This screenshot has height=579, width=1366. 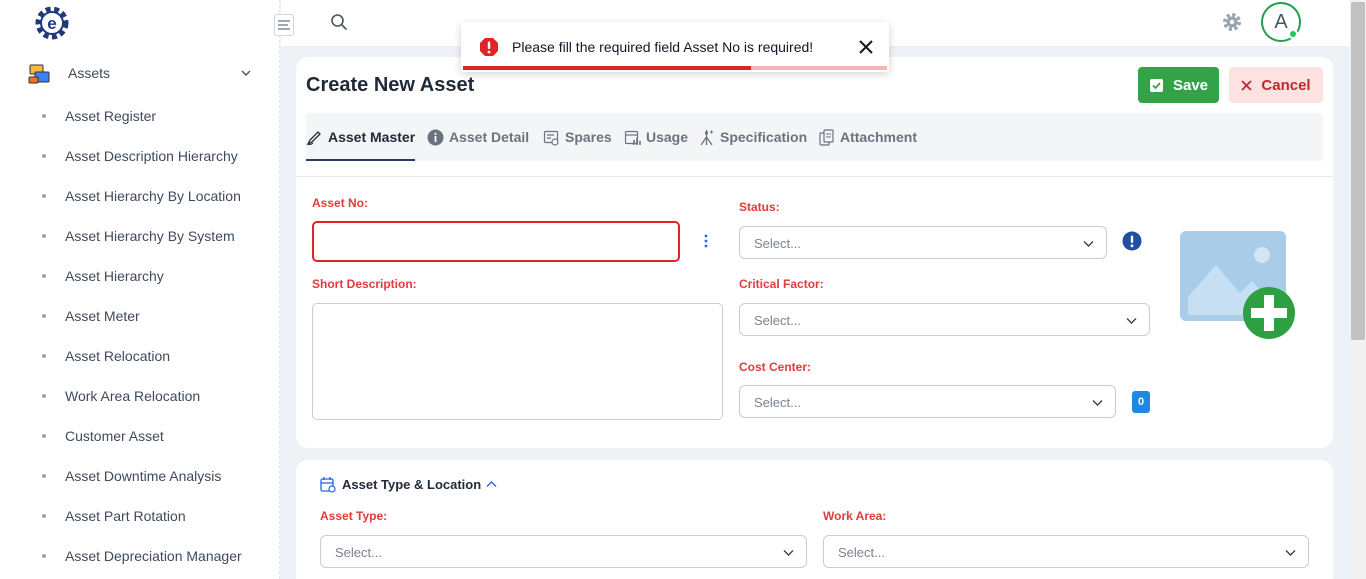 I want to click on tab-asset-master: Asset Master, so click(x=361, y=137).